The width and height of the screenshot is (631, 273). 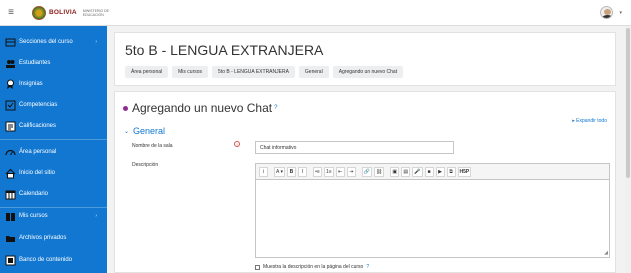 I want to click on room-name-input: Chat informativo, so click(x=354, y=147).